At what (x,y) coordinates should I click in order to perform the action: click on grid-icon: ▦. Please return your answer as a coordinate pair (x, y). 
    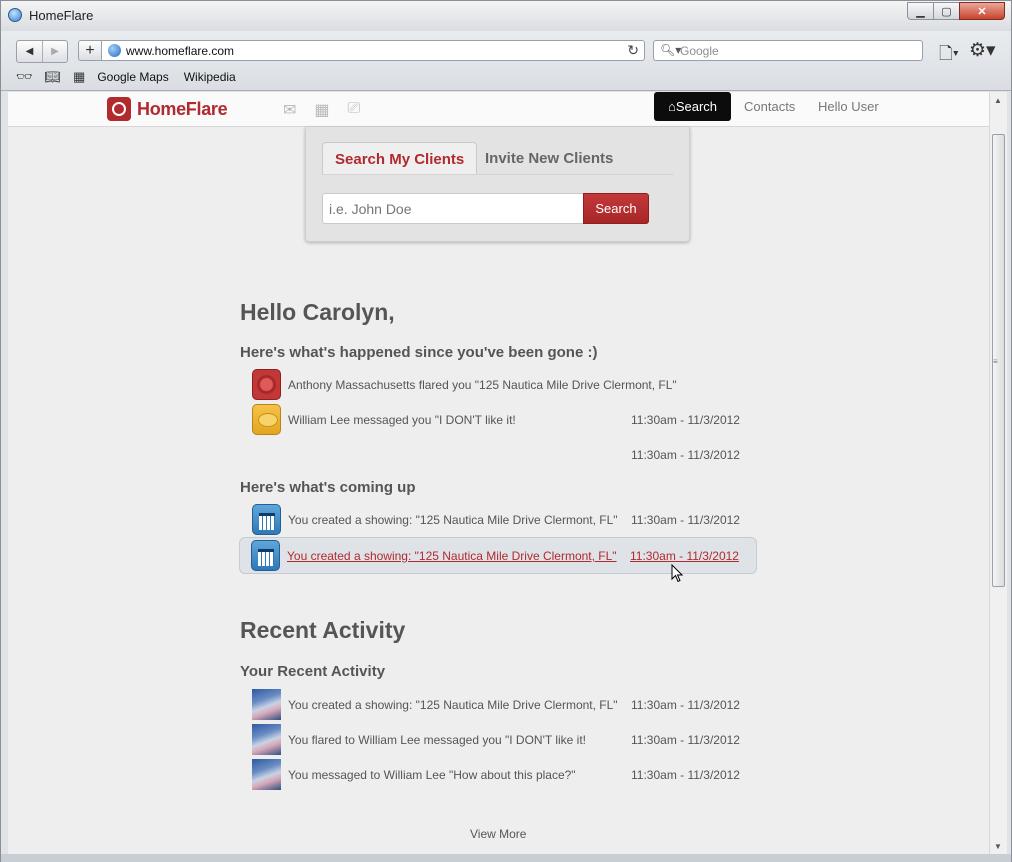
    Looking at the image, I should click on (79, 77).